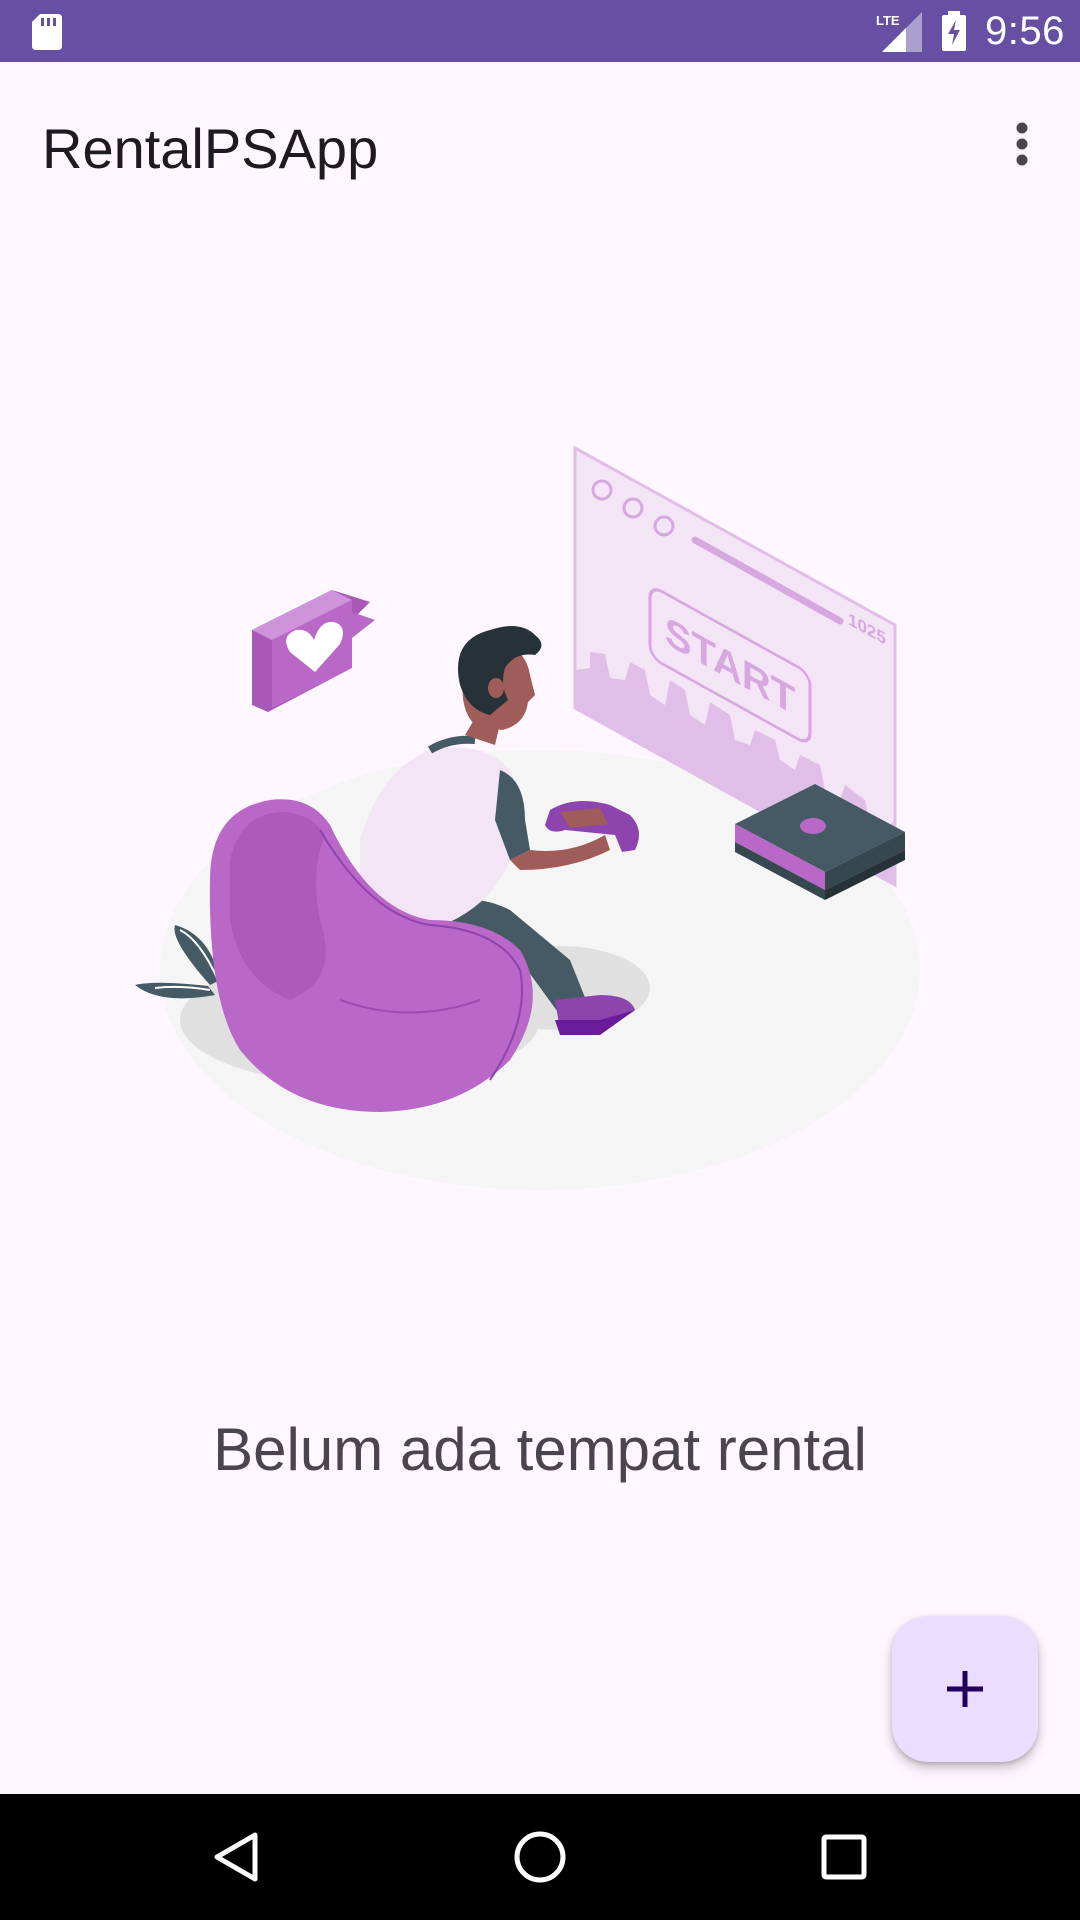 The height and width of the screenshot is (1920, 1080). Describe the element at coordinates (540, 150) in the screenshot. I see `top-app-bar: RentalPSApp` at that location.